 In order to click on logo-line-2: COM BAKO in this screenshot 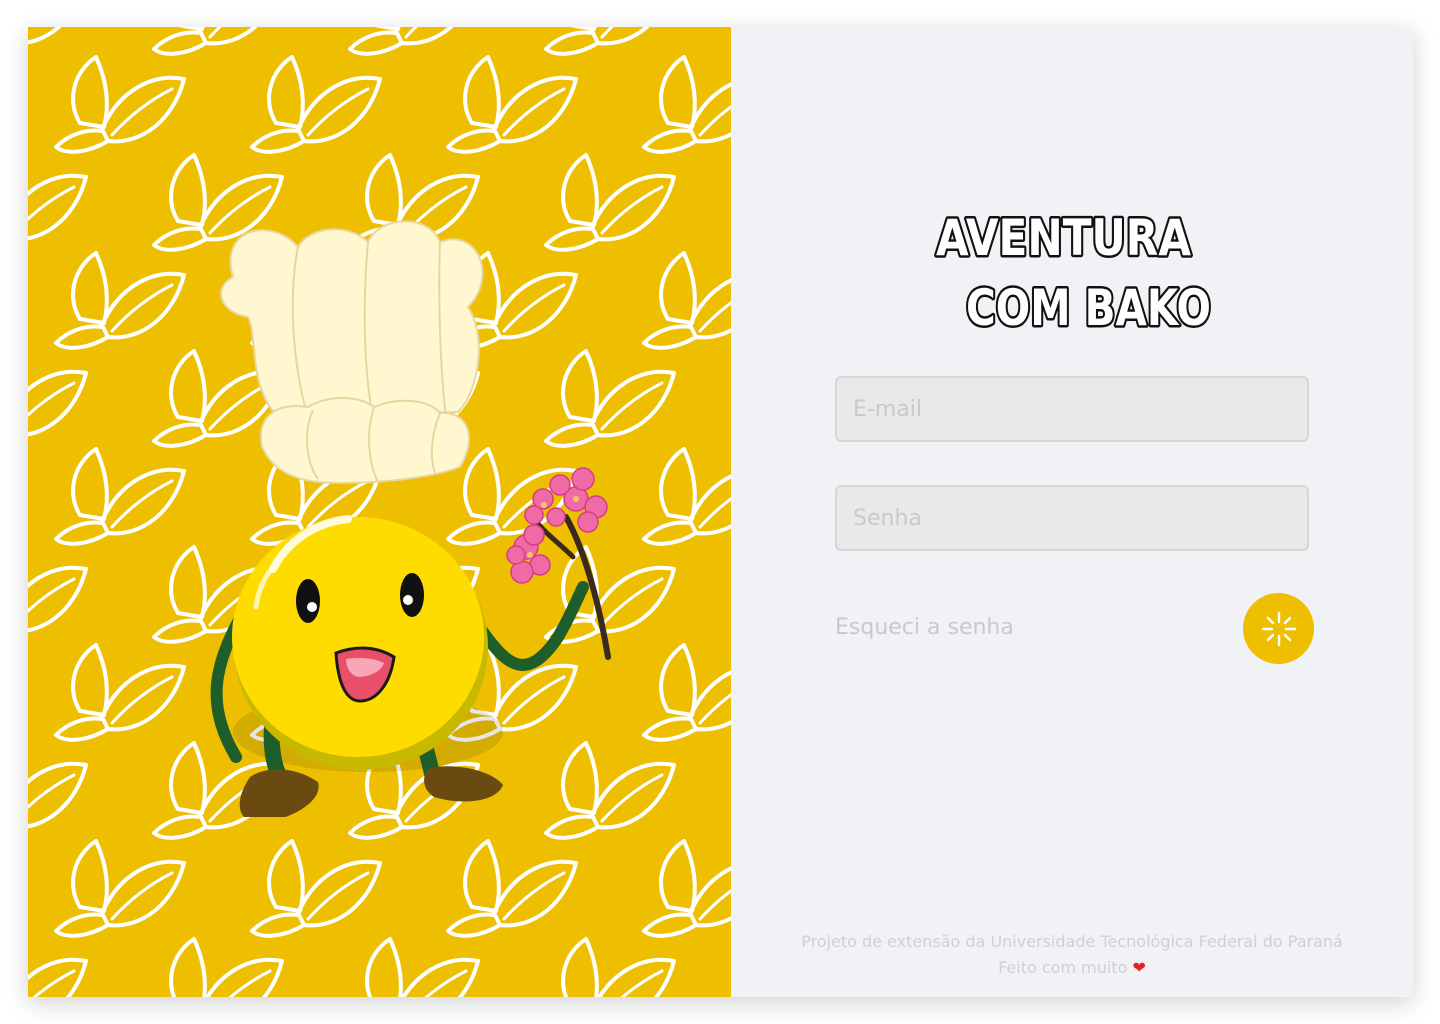, I will do `click(1088, 308)`.